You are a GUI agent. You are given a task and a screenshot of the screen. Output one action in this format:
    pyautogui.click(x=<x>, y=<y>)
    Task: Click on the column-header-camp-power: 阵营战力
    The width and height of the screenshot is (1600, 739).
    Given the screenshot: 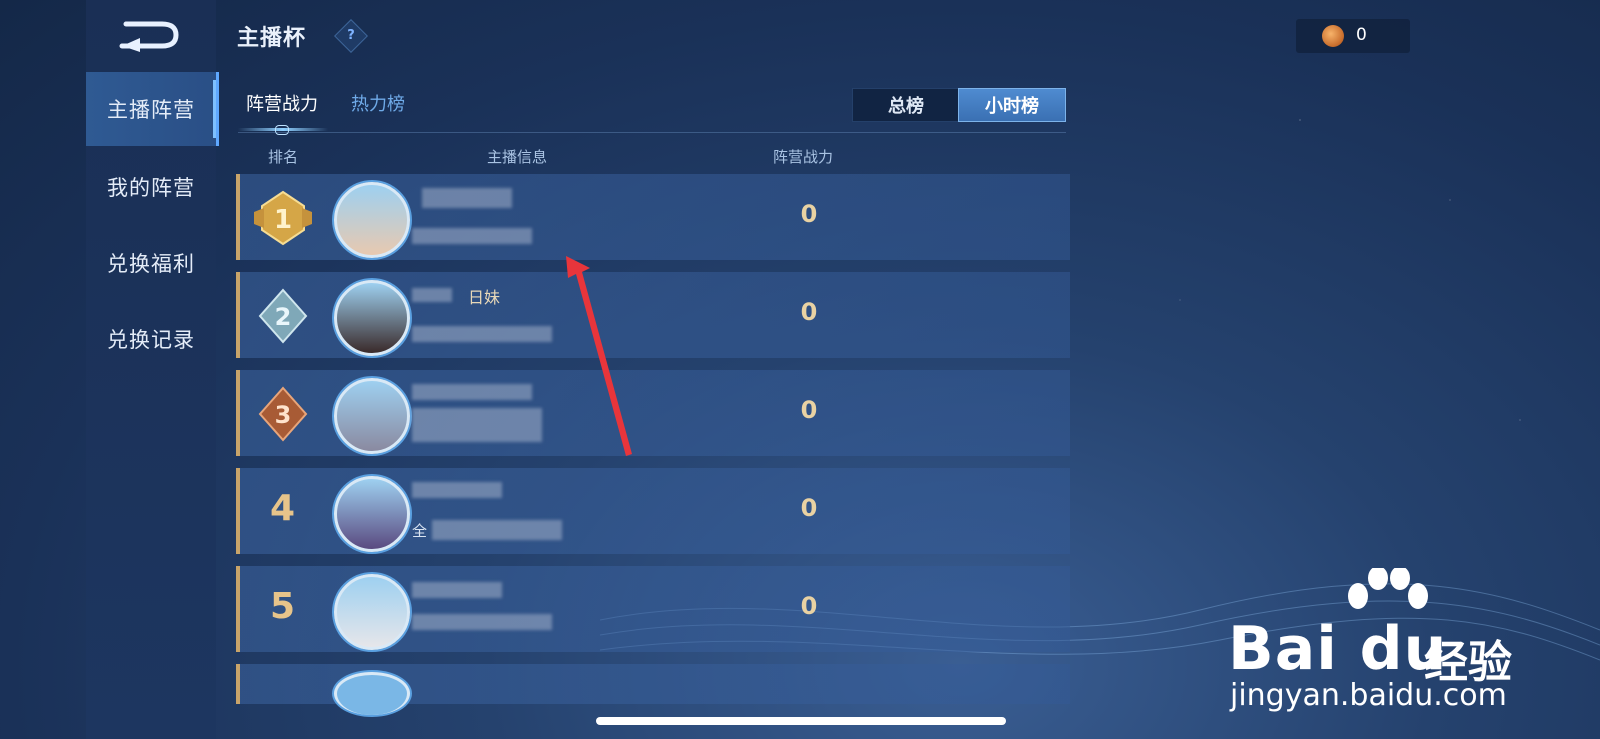 What is the action you would take?
    pyautogui.click(x=803, y=157)
    